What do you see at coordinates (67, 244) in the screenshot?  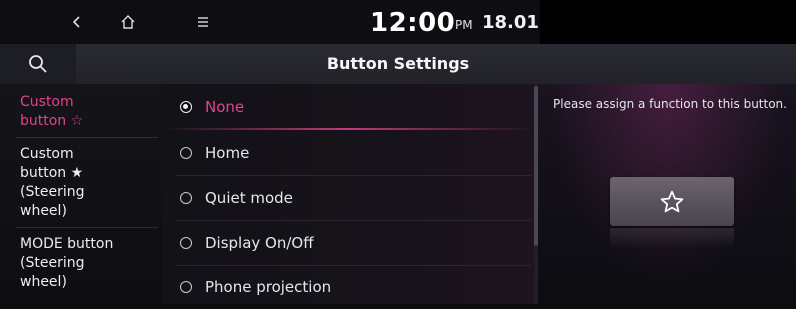 I see `left-menu-item-line: MODE button` at bounding box center [67, 244].